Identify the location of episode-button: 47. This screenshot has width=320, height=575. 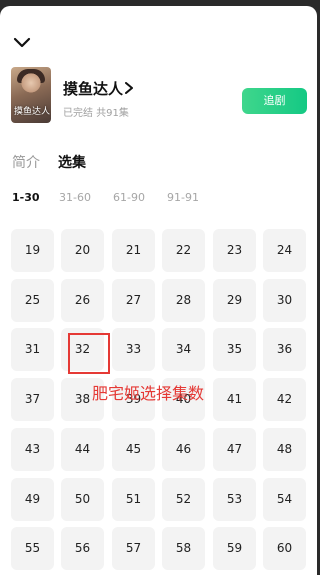
(234, 449).